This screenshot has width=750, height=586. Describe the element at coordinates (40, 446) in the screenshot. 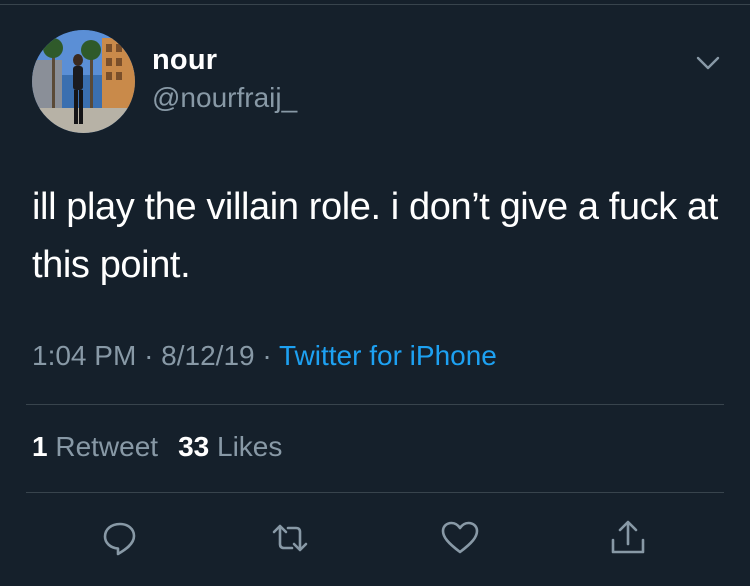

I see `retweets-count: 1` at that location.